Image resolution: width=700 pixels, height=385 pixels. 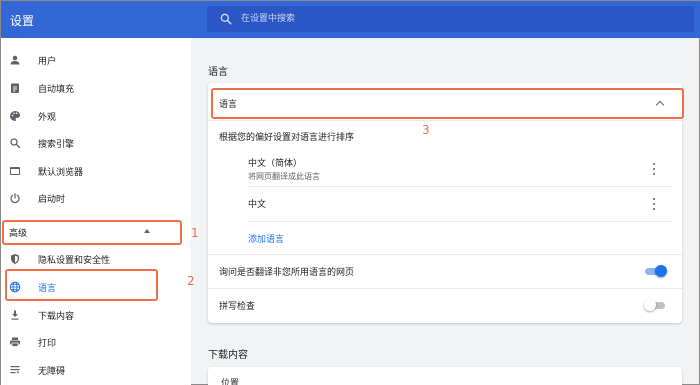 What do you see at coordinates (191, 281) in the screenshot?
I see `annotation-number: 2` at bounding box center [191, 281].